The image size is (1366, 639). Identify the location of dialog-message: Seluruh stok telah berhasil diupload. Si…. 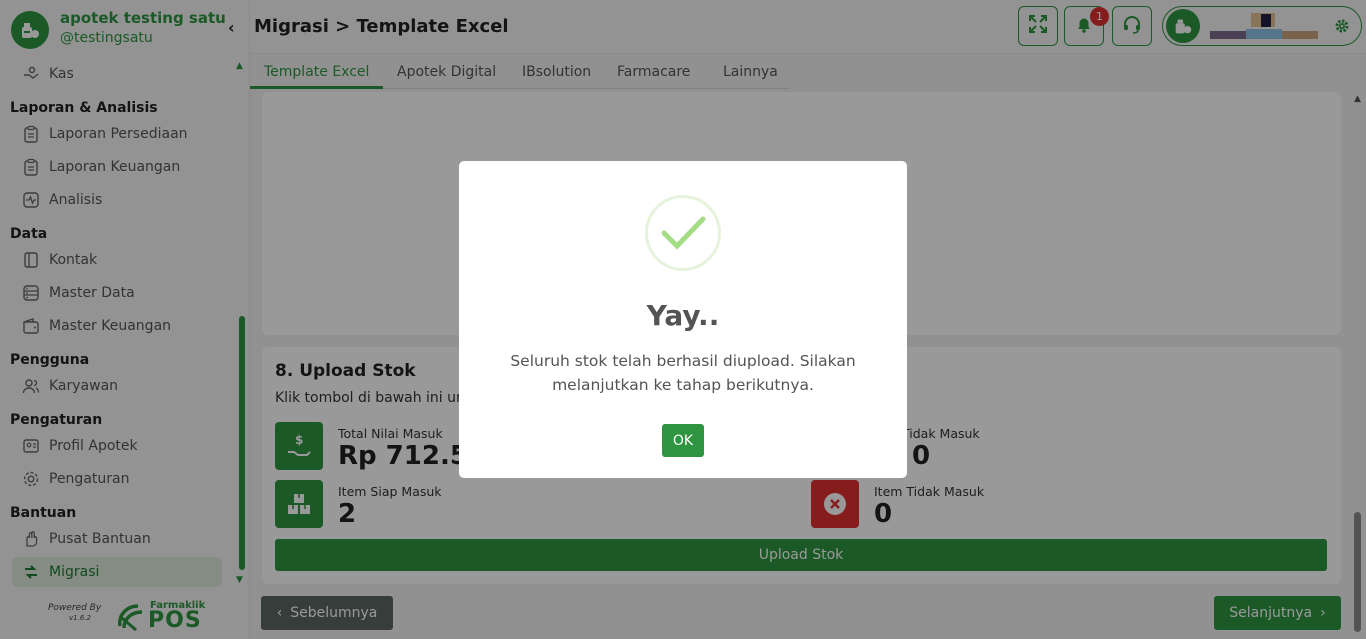
(683, 373).